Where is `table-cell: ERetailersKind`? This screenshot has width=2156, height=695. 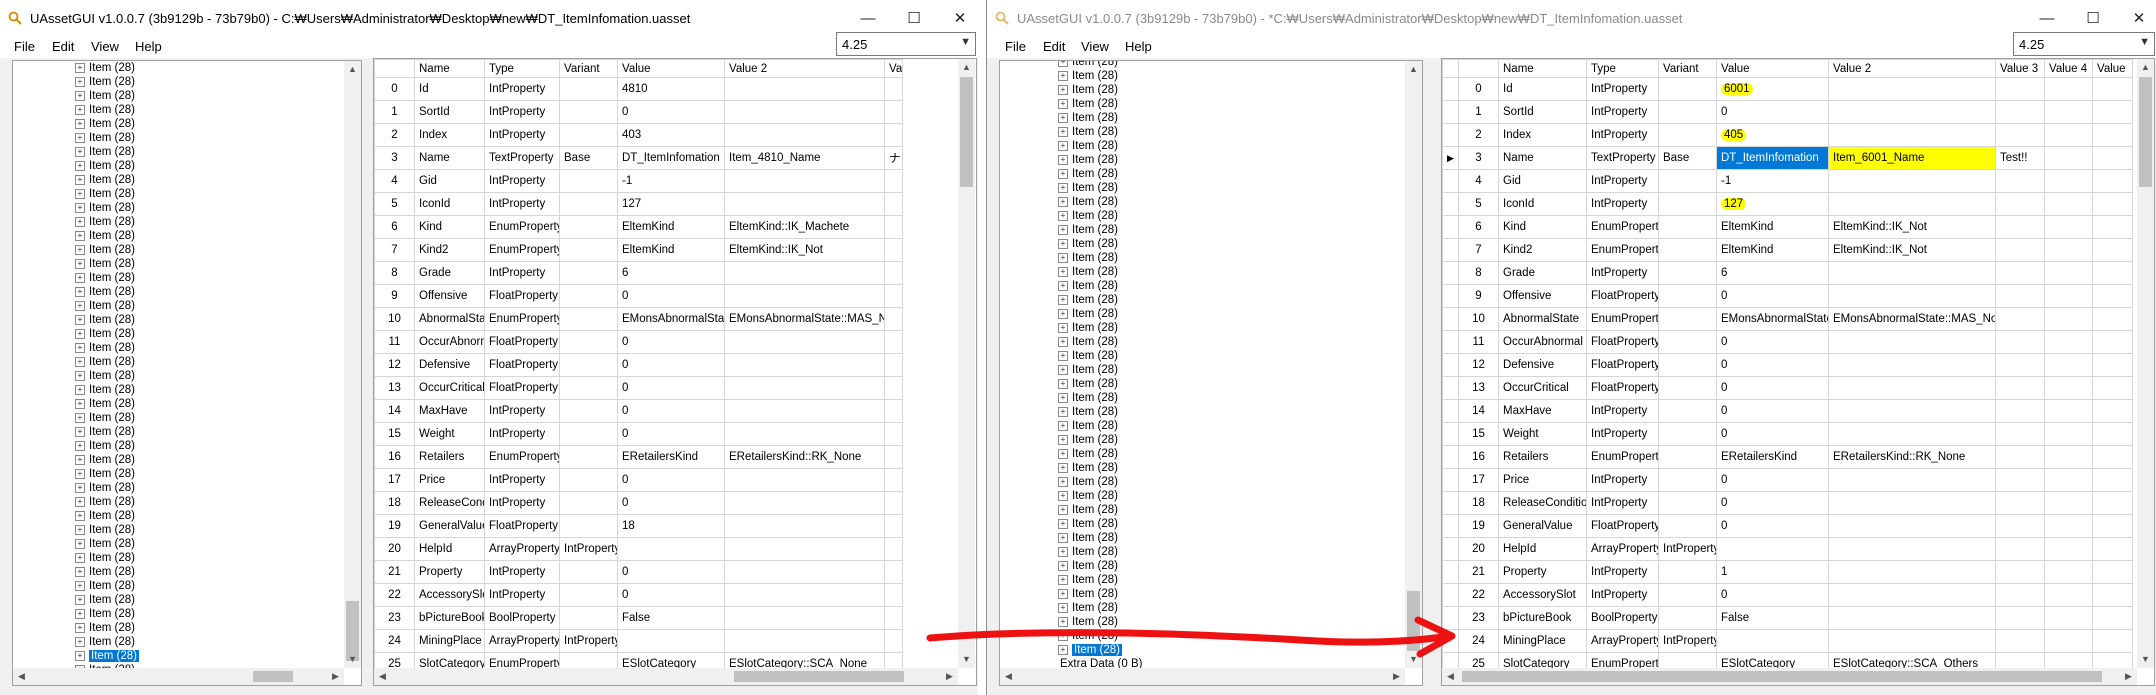 table-cell: ERetailersKind is located at coordinates (671, 457).